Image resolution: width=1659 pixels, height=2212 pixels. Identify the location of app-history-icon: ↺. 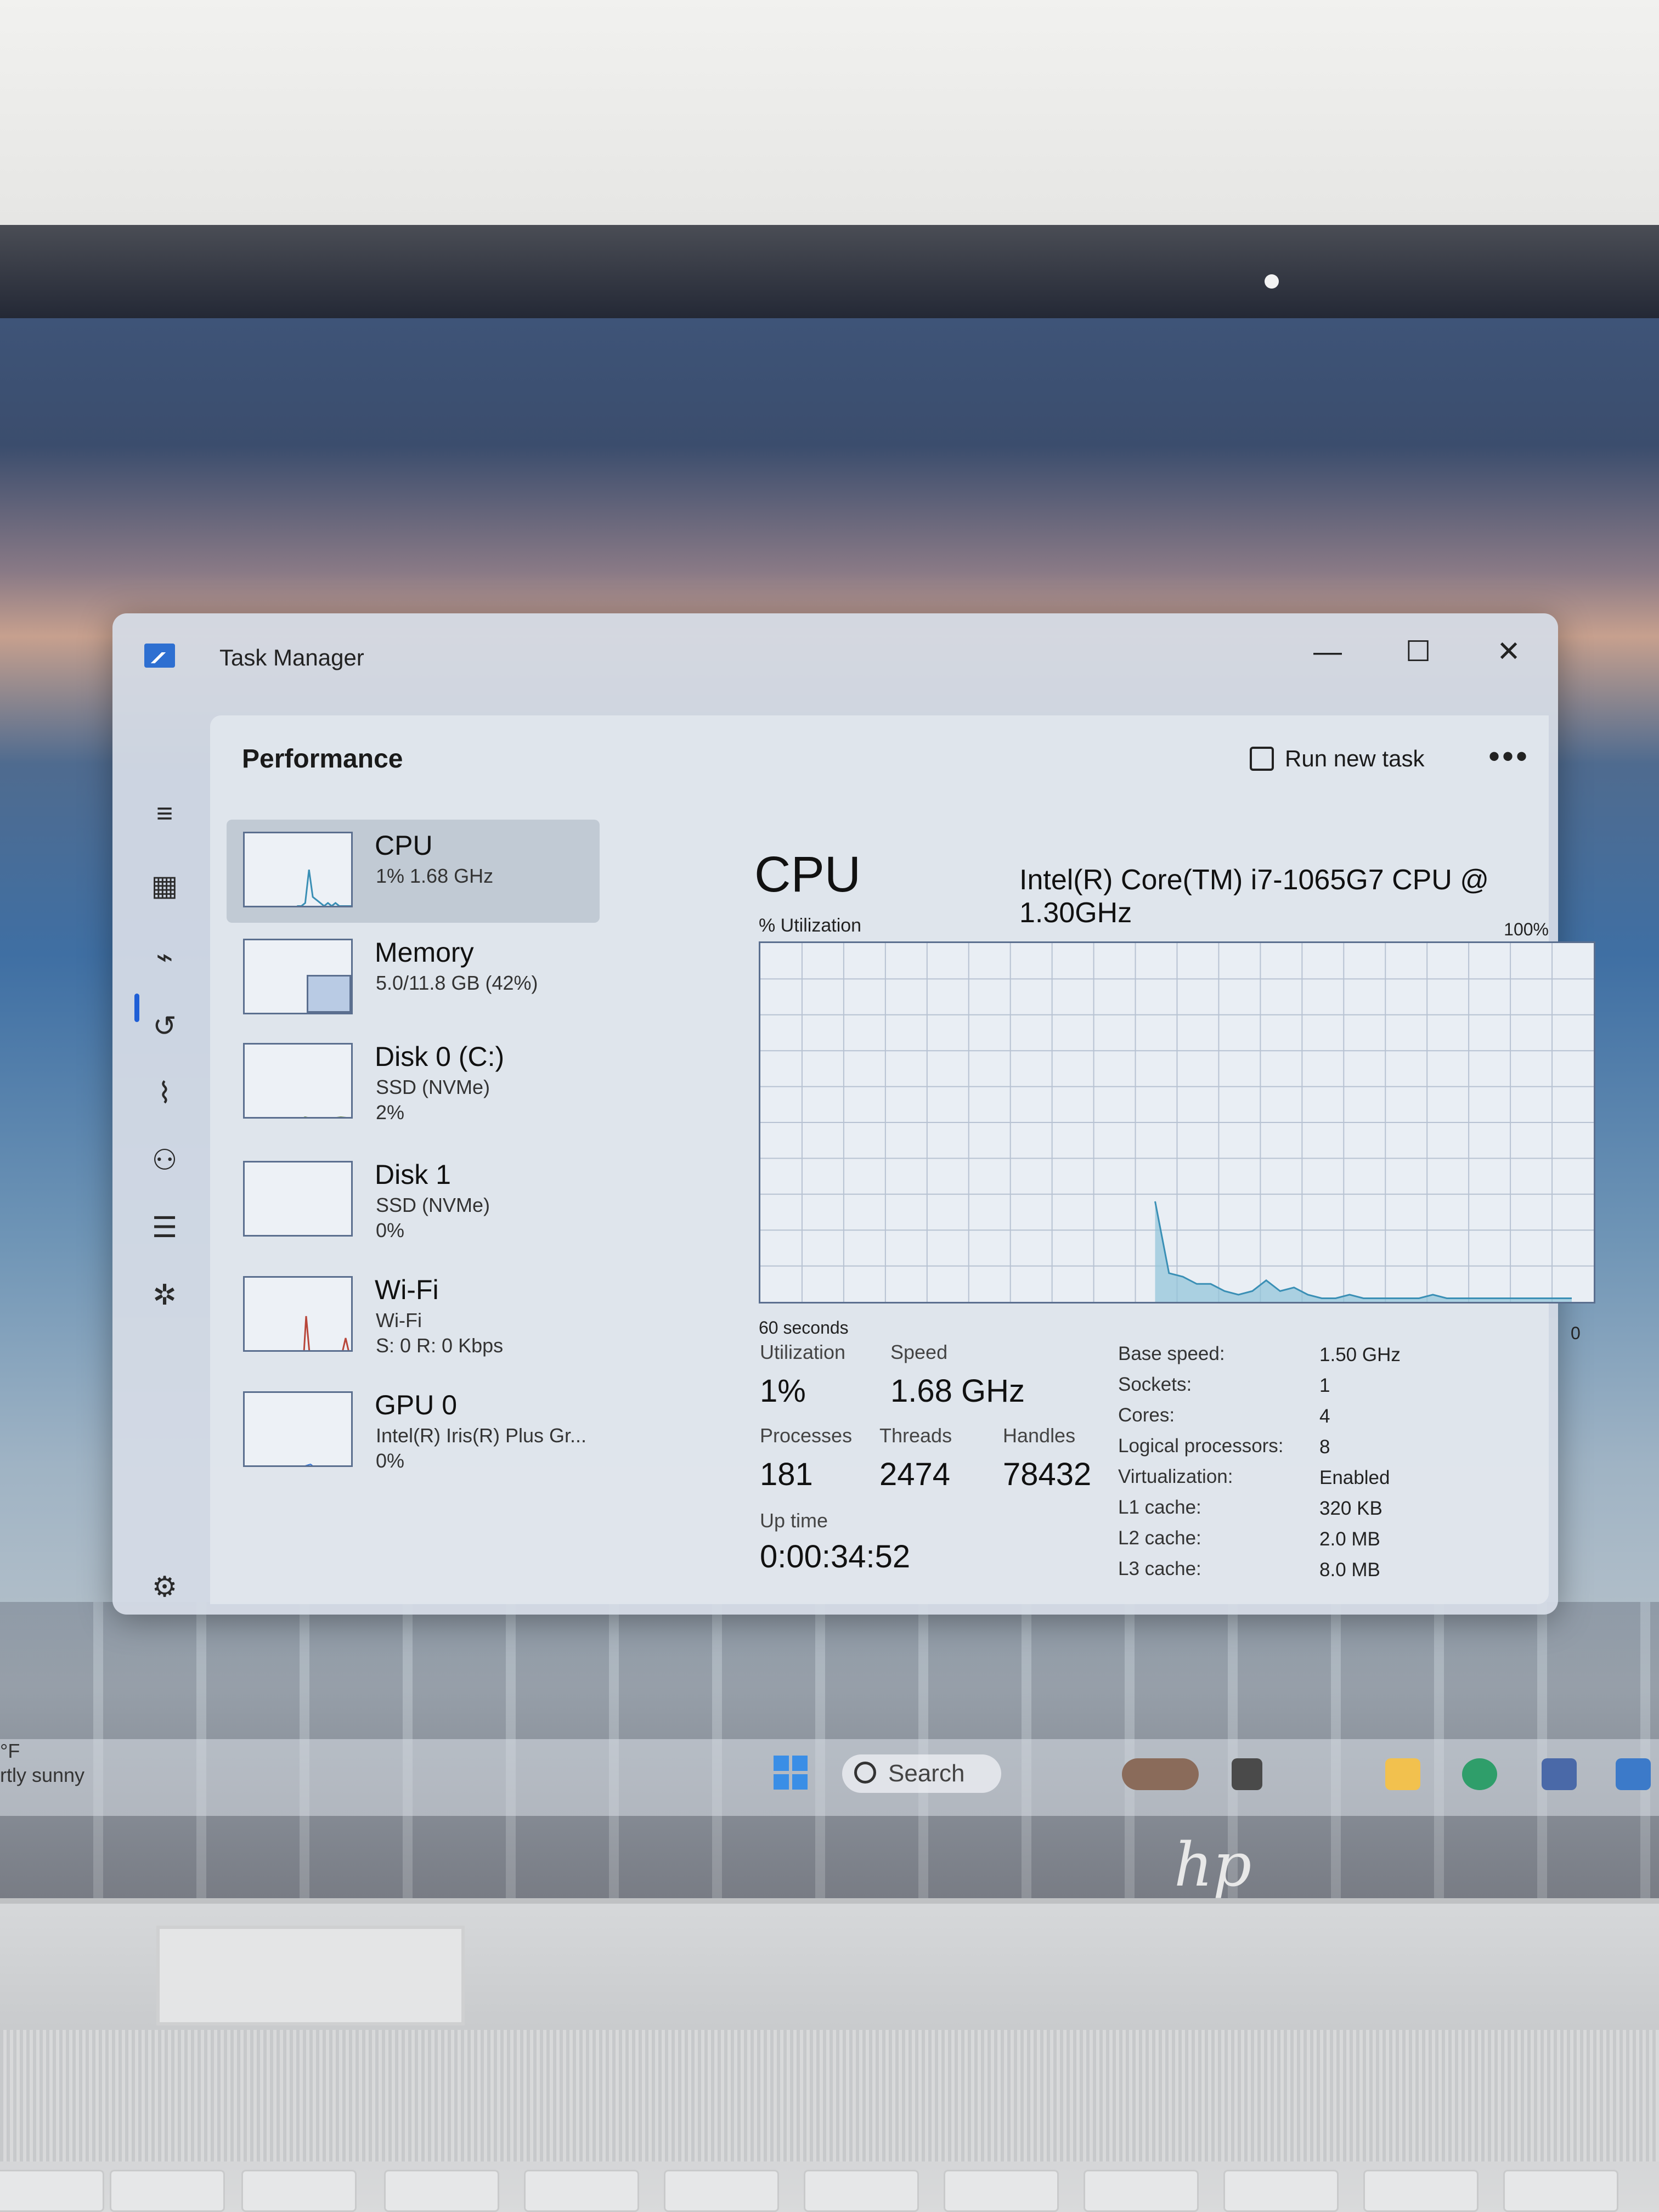
(164, 1026).